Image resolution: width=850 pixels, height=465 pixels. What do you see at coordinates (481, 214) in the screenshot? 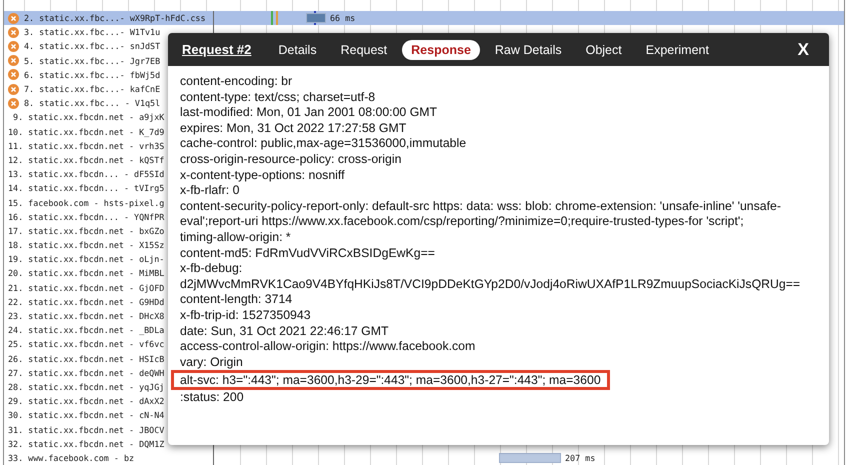
I see `header-line: content-security-policy-report-only: default-src https: data: wss: blob: chrome-extension: 'unsafe-inline' 'unsafe-eval';report-uri https://www.xx.facebook.com/csp/reporting/?minimize=0;require-trusted-types-for 'script';` at bounding box center [481, 214].